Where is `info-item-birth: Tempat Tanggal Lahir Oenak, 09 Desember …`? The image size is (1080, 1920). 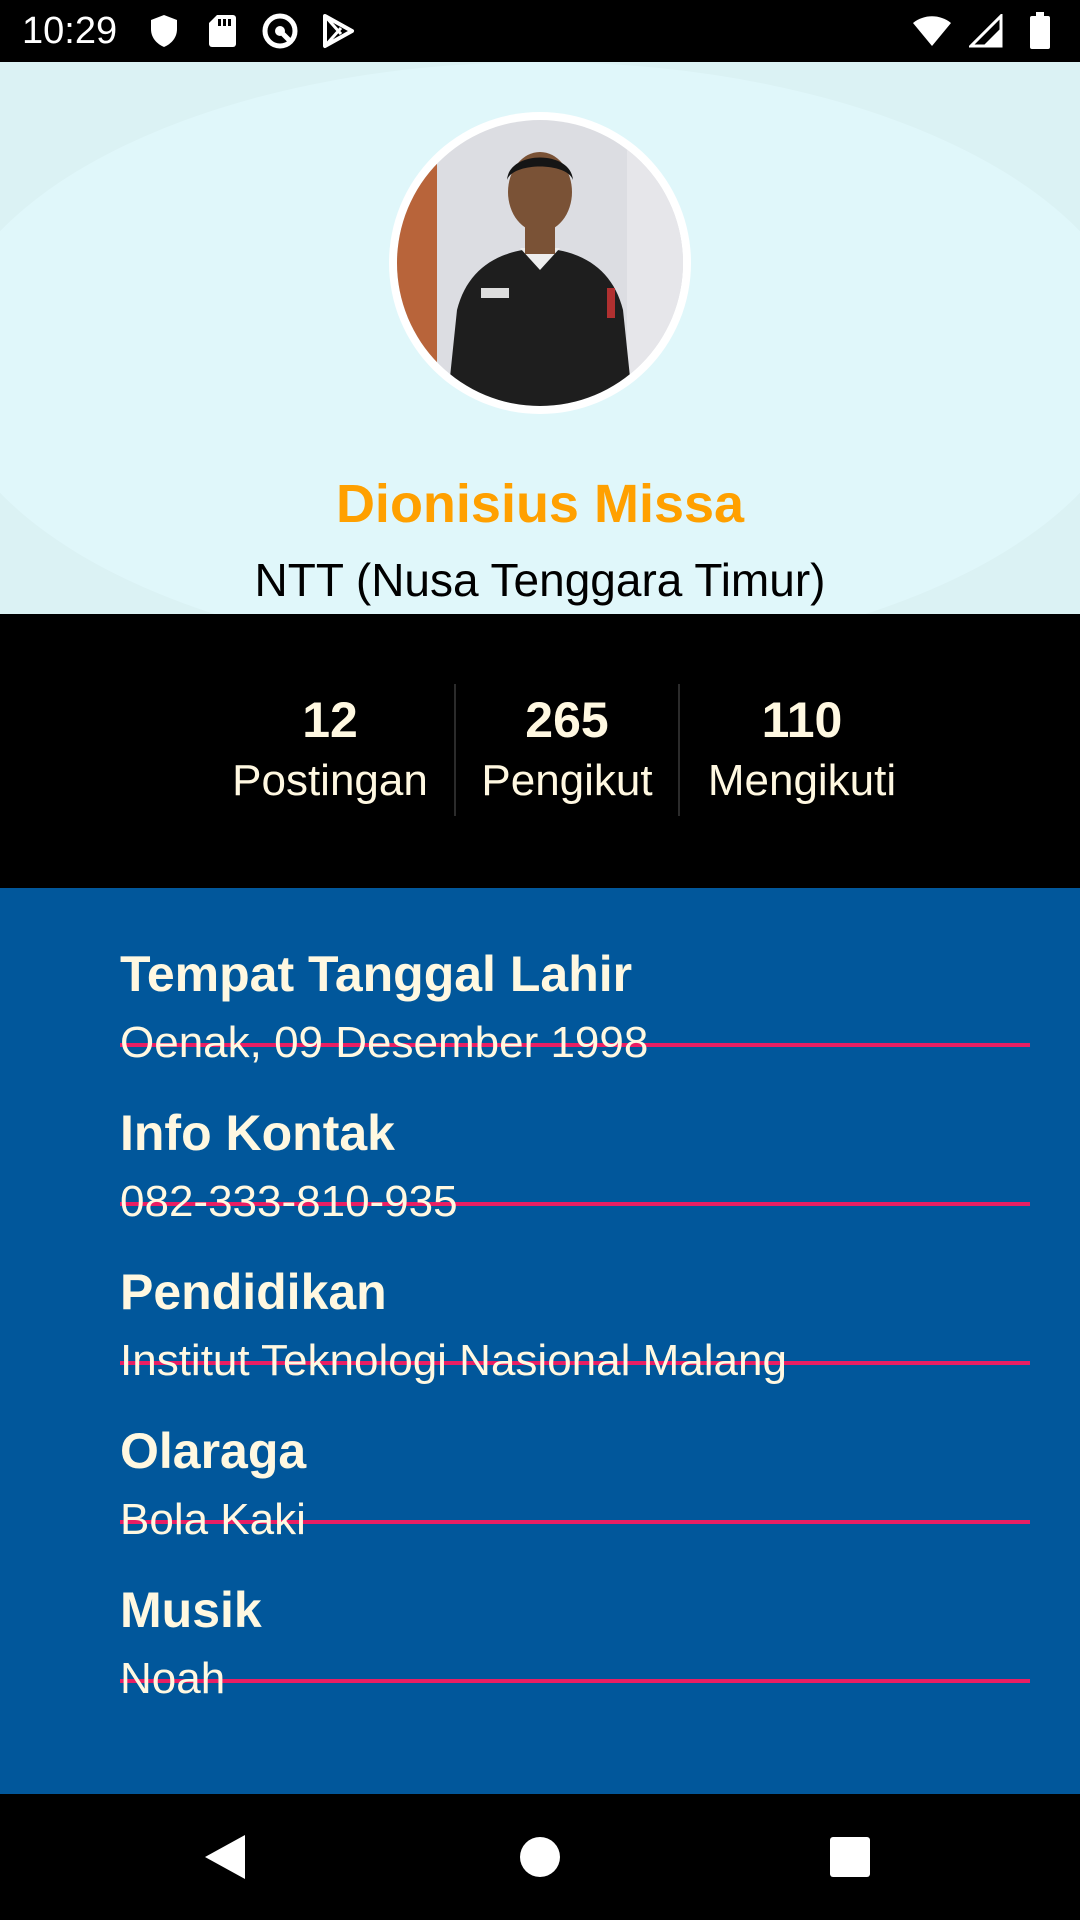 info-item-birth: Tempat Tanggal Lahir Oenak, 09 Desember … is located at coordinates (575, 977).